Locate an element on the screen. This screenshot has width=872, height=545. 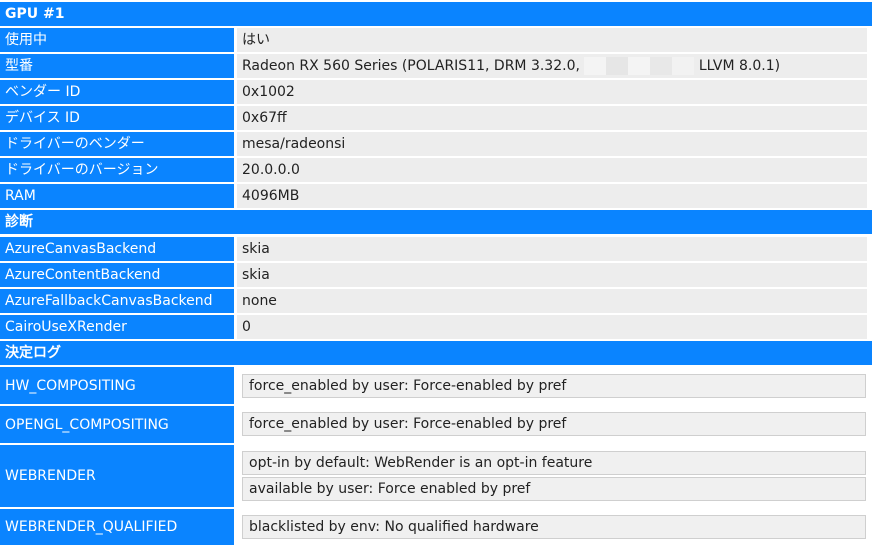
row-value: 0 is located at coordinates (552, 327).